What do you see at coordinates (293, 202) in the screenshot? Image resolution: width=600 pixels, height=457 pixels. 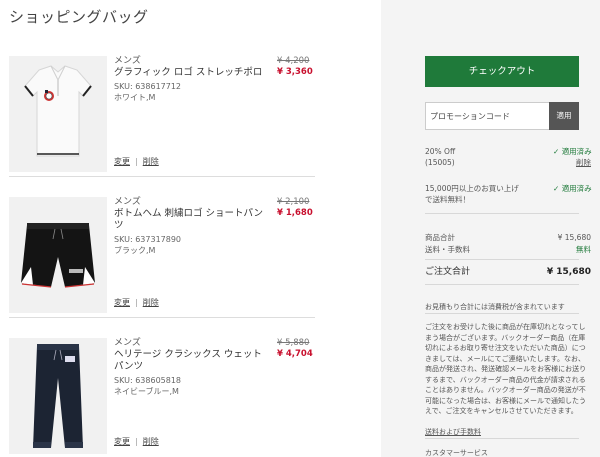 I see `original-price: ¥ 2,100` at bounding box center [293, 202].